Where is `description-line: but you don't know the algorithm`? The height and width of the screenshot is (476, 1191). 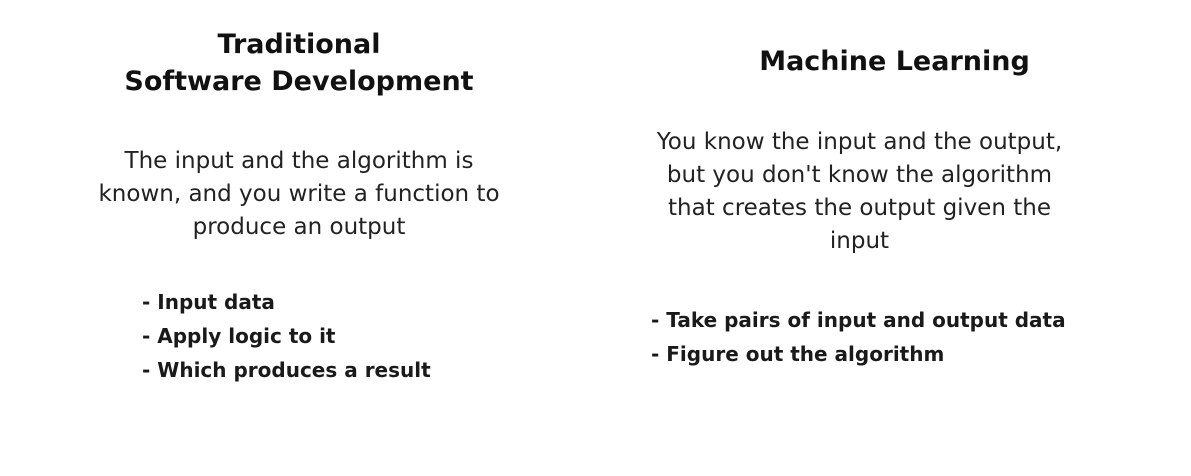 description-line: but you don't know the algorithm is located at coordinates (859, 175).